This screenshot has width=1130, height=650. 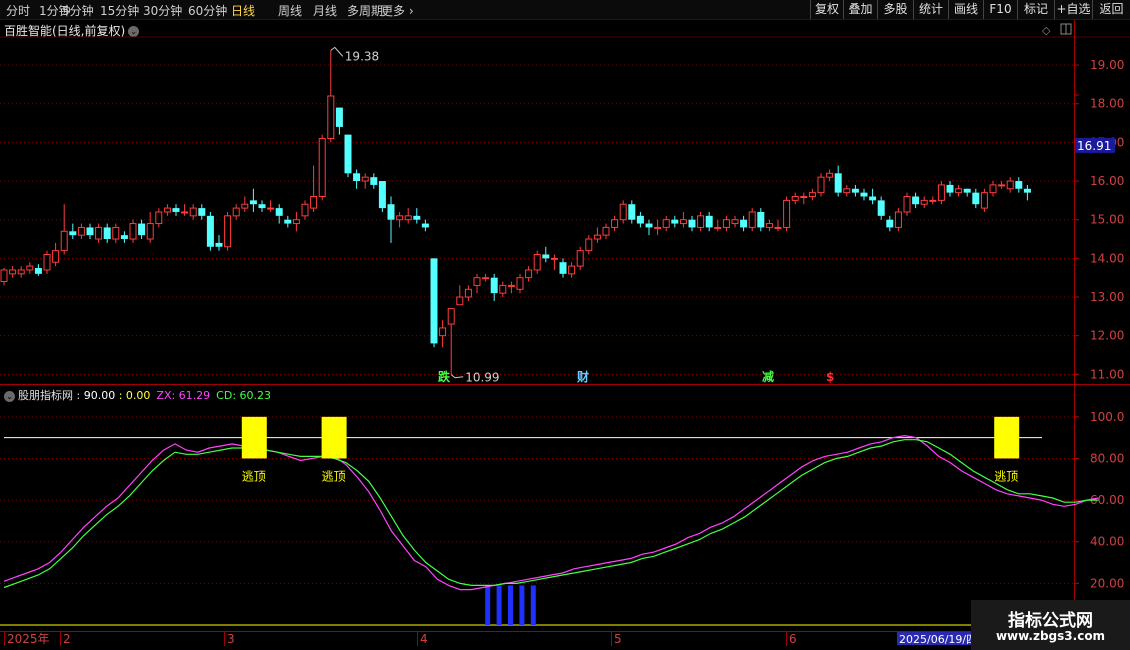 I want to click on event-marker: 减, so click(x=768, y=376).